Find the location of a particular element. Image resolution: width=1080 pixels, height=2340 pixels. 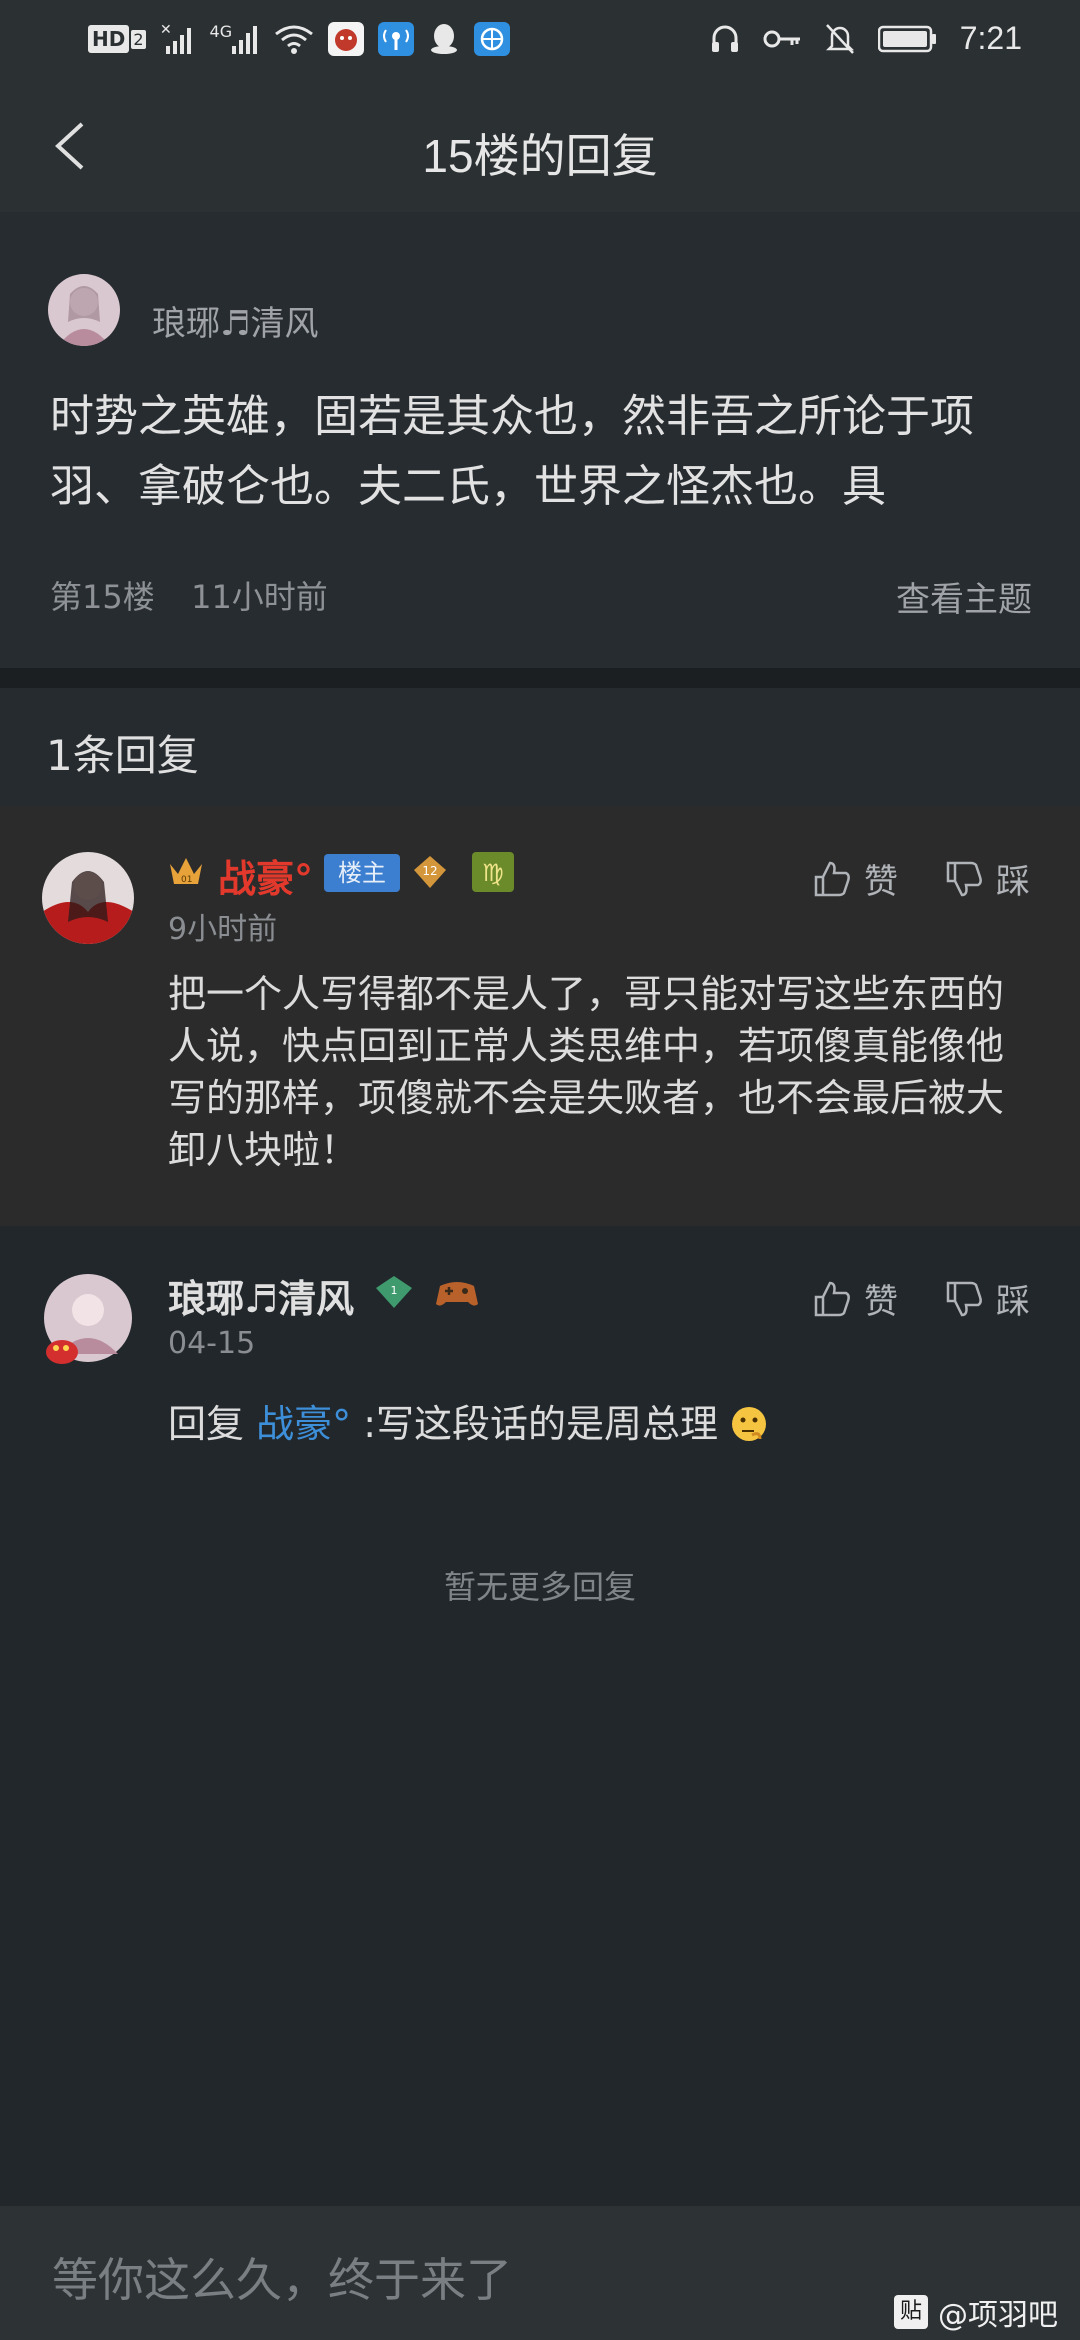

reply-prefix: 回复 is located at coordinates (212, 1424).